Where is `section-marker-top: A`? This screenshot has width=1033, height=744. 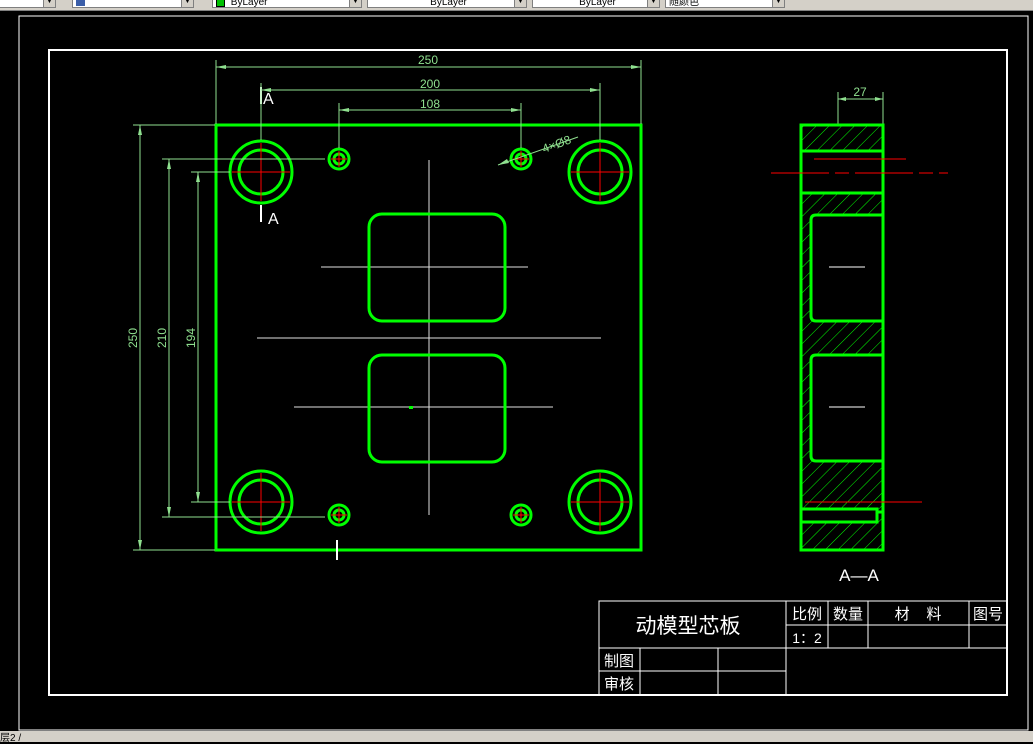 section-marker-top: A is located at coordinates (268, 99).